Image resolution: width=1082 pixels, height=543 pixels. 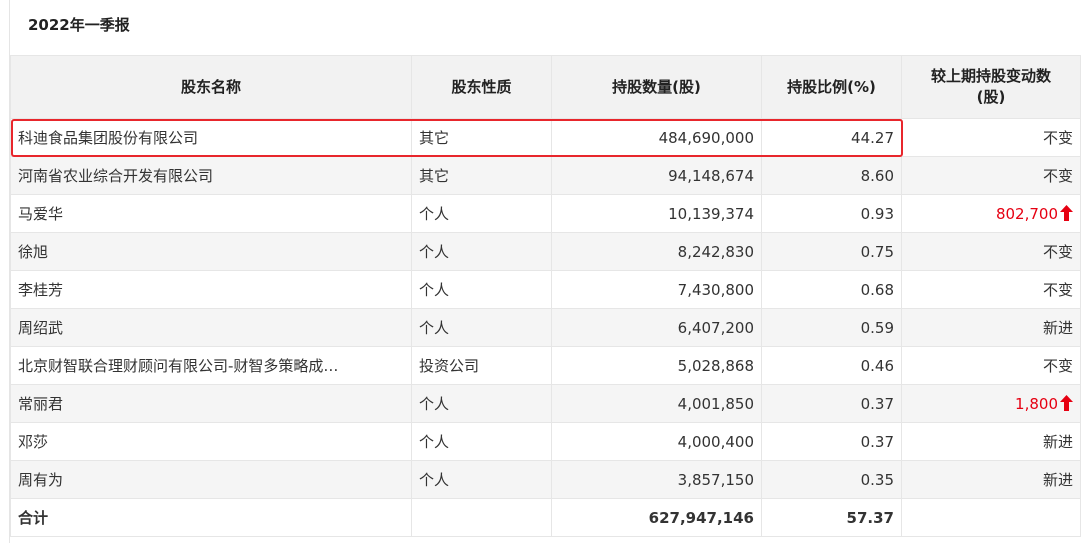 What do you see at coordinates (656, 213) in the screenshot?
I see `cell-shares: 10,139,374` at bounding box center [656, 213].